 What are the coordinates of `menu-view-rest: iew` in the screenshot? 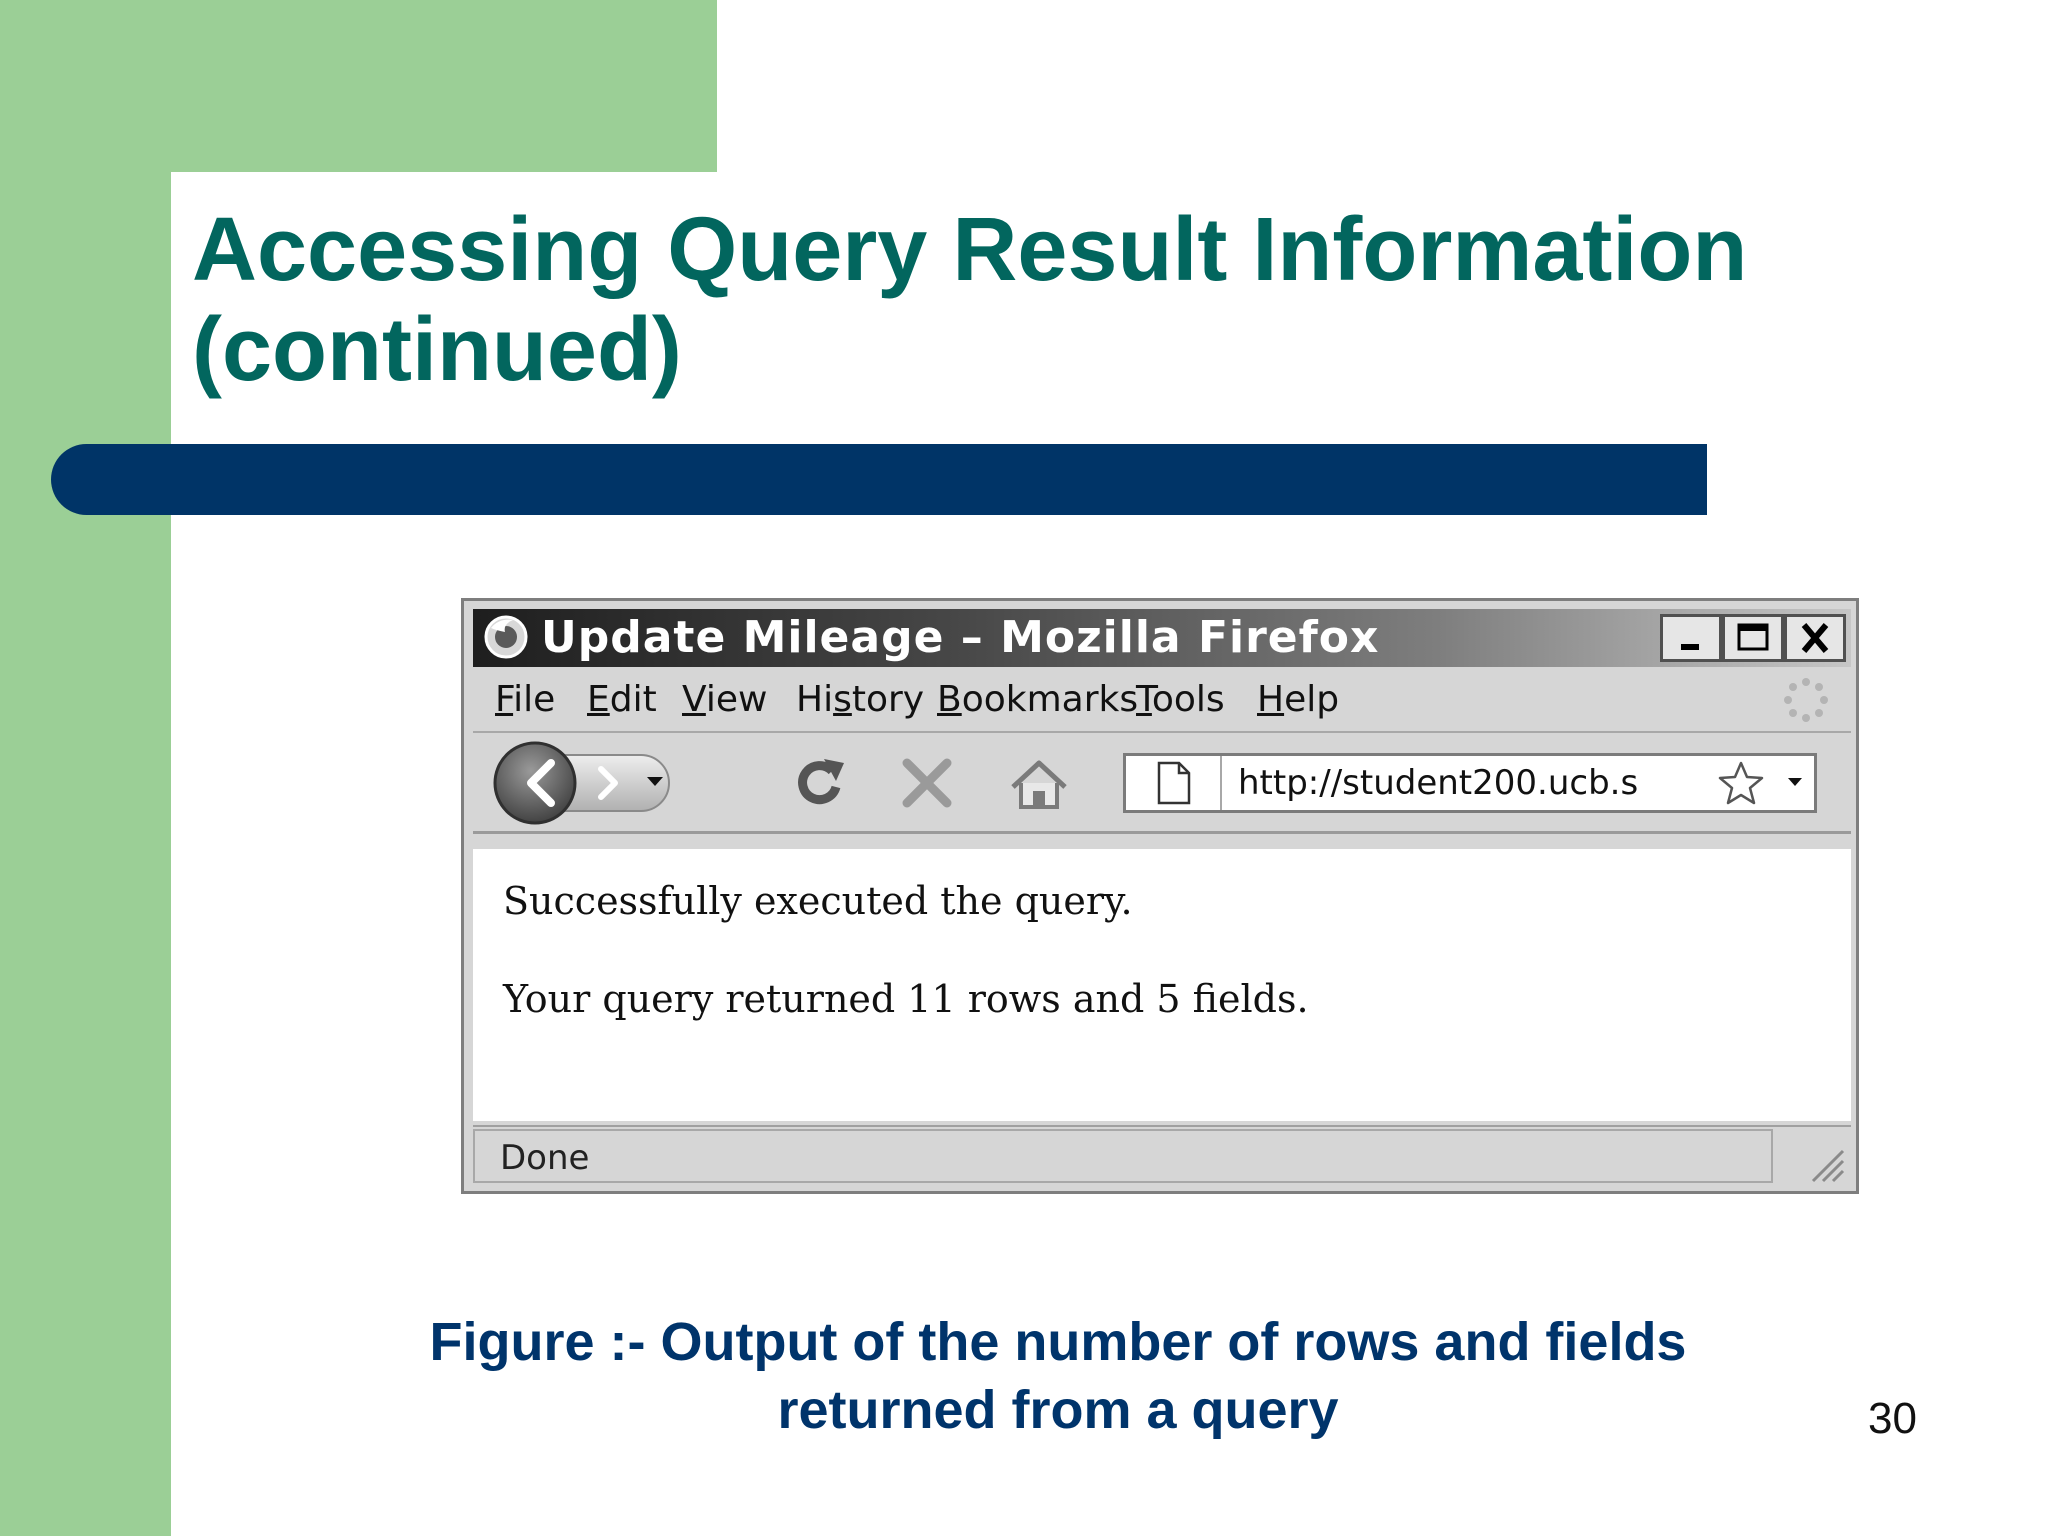 It's located at (736, 699).